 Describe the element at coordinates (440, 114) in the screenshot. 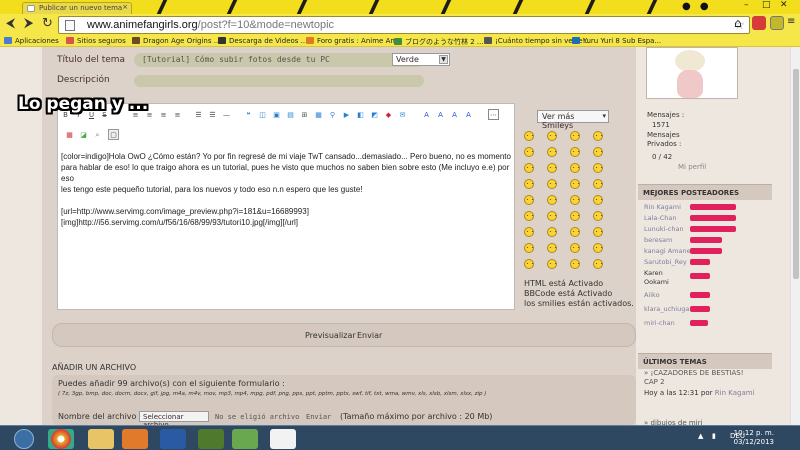

I see `font-size-icon: A` at that location.